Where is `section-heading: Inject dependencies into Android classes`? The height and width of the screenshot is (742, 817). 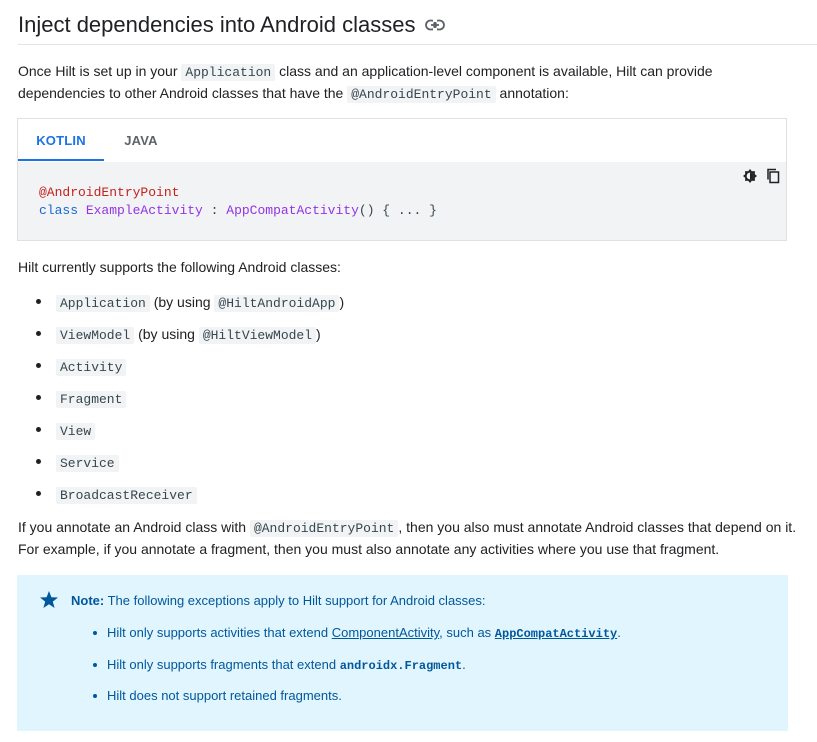 section-heading: Inject dependencies into Android classes is located at coordinates (417, 27).